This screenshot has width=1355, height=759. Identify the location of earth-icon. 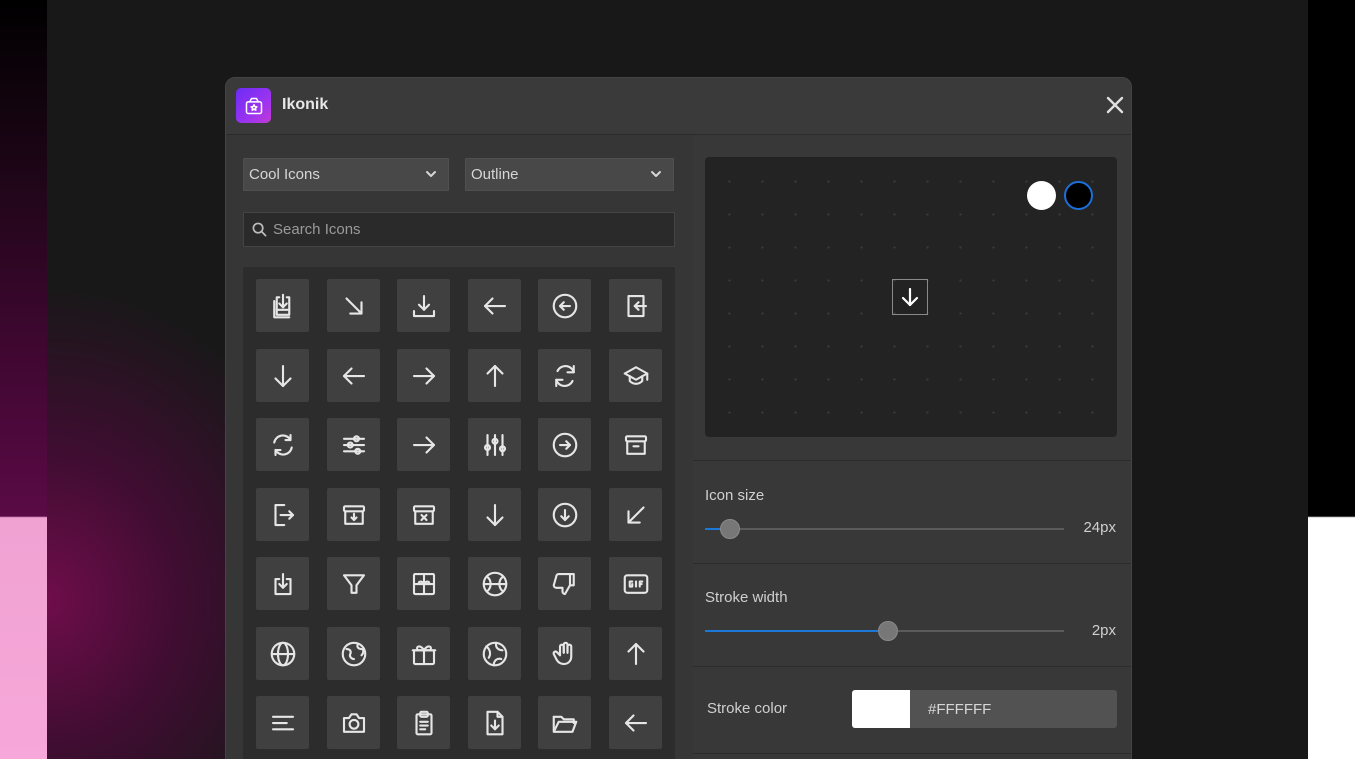
(353, 653).